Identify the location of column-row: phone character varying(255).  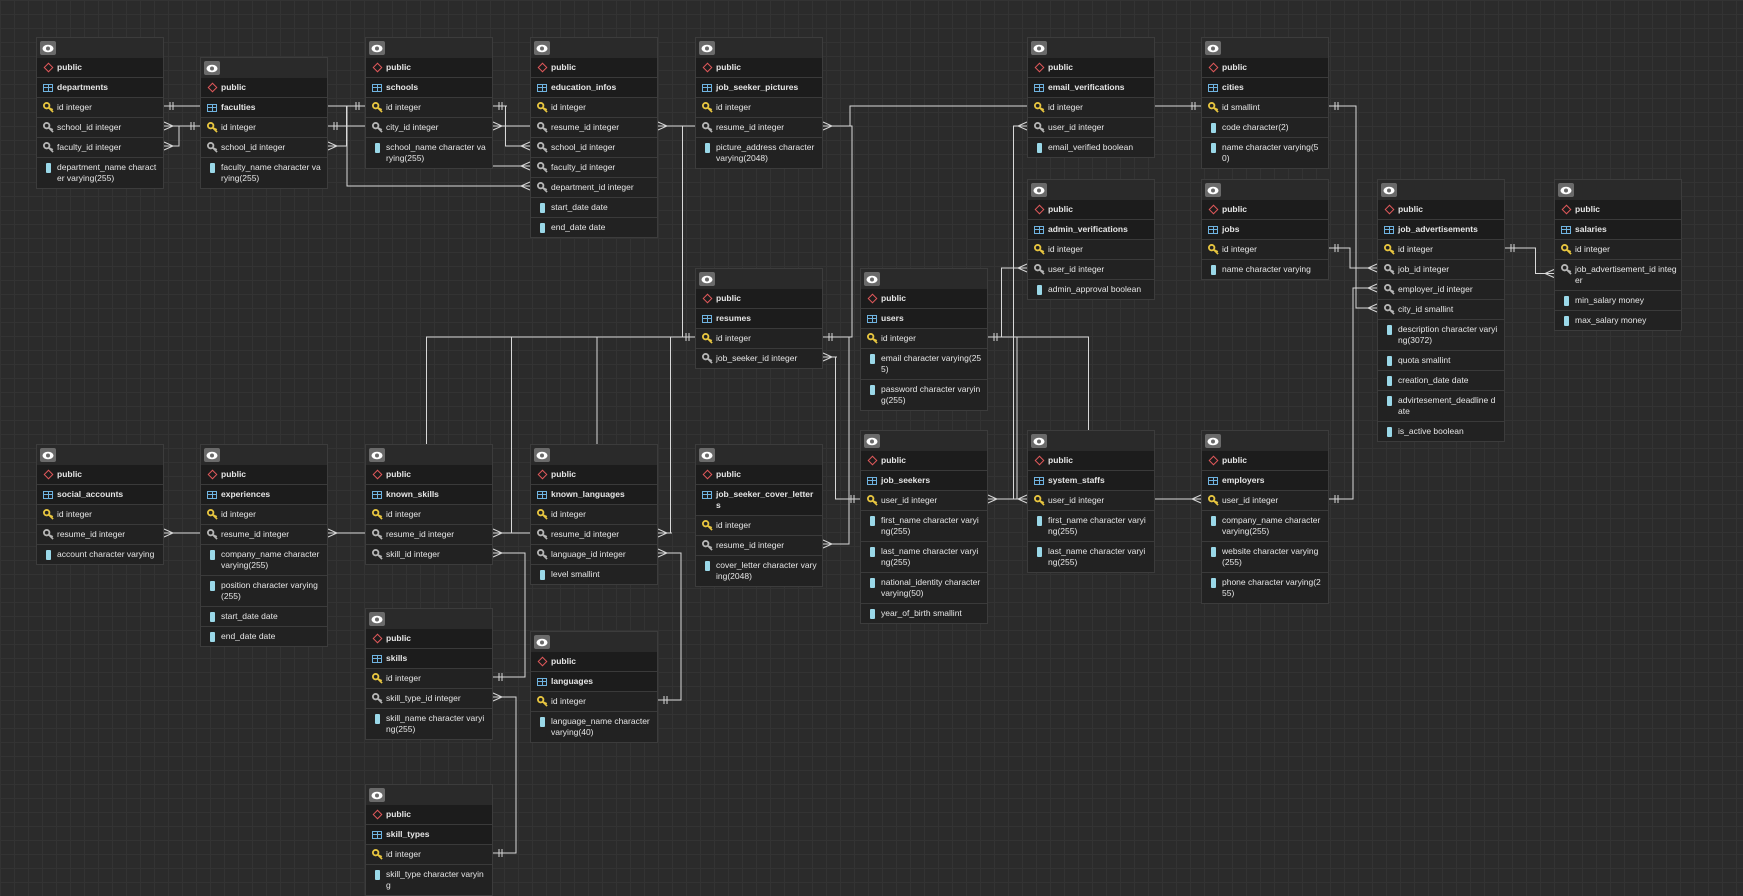
(1265, 587).